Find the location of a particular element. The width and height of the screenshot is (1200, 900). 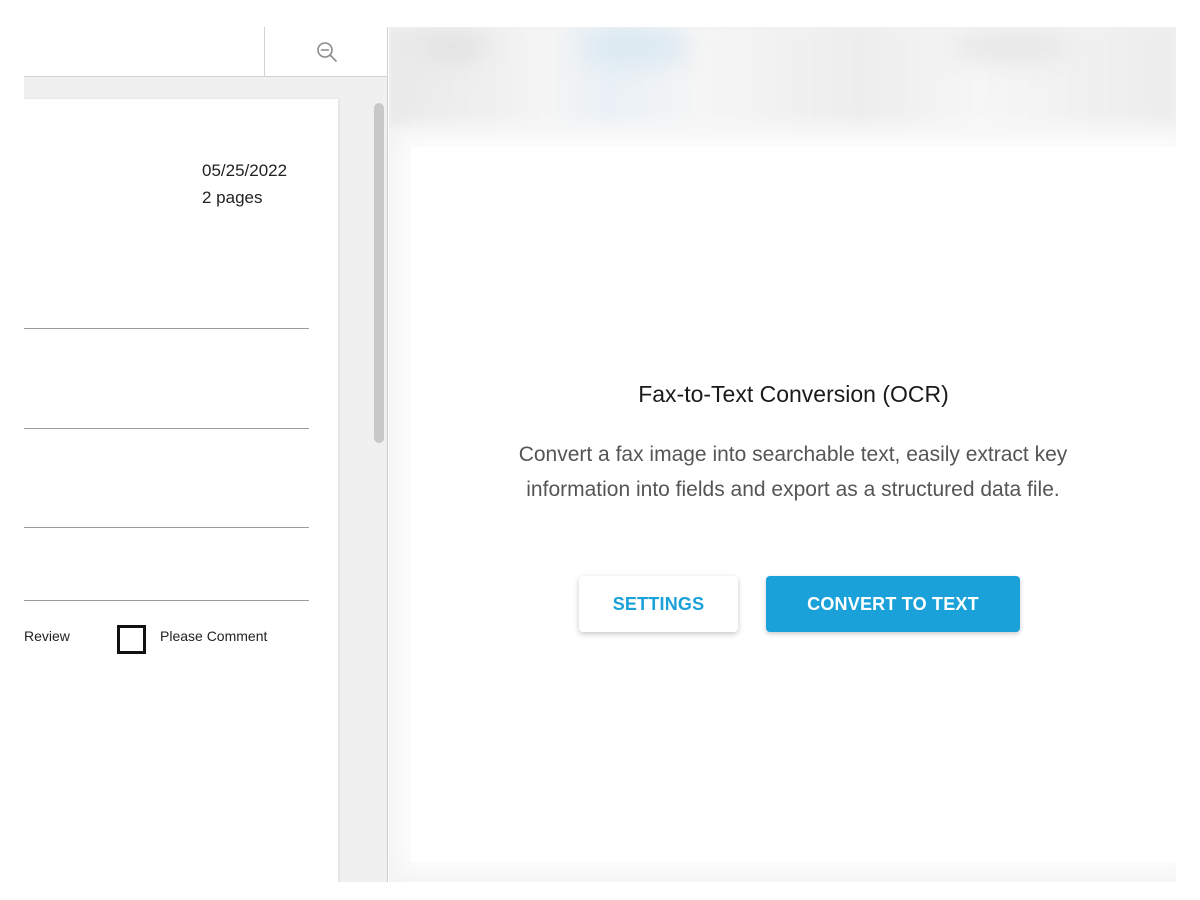

ocr-title: Fax-to-Text Conversion (OCR) is located at coordinates (793, 394).